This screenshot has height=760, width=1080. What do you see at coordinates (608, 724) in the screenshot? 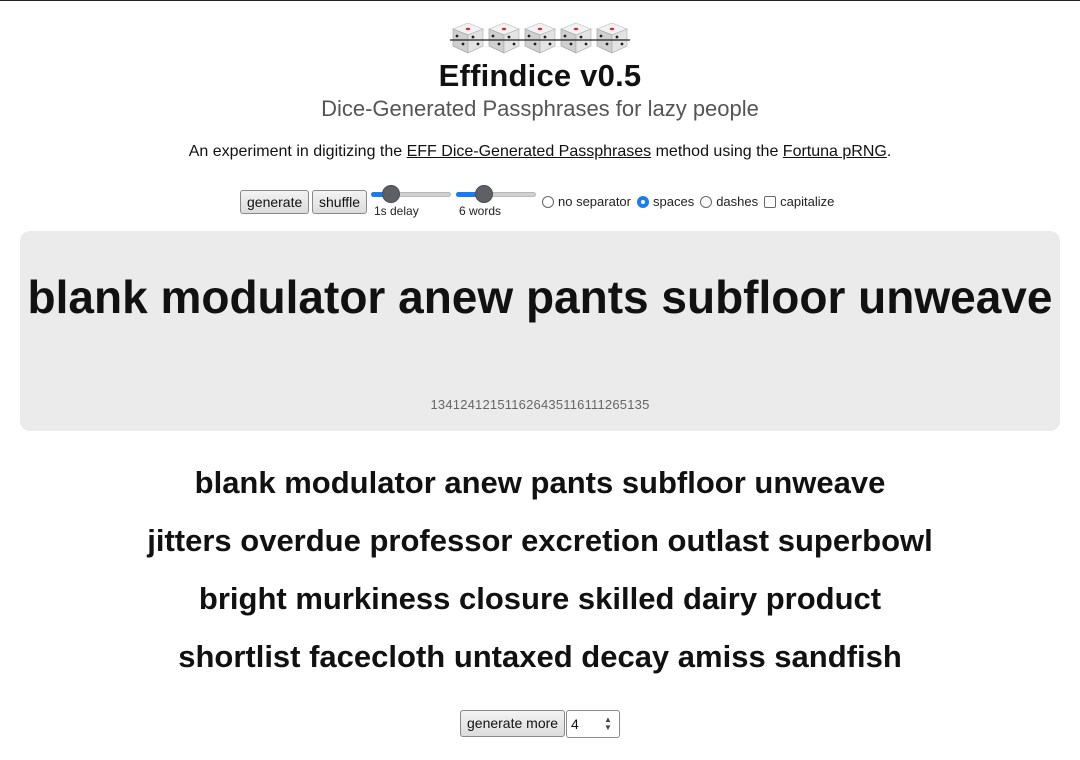
I see `stepper-icon: ▲ ▼` at bounding box center [608, 724].